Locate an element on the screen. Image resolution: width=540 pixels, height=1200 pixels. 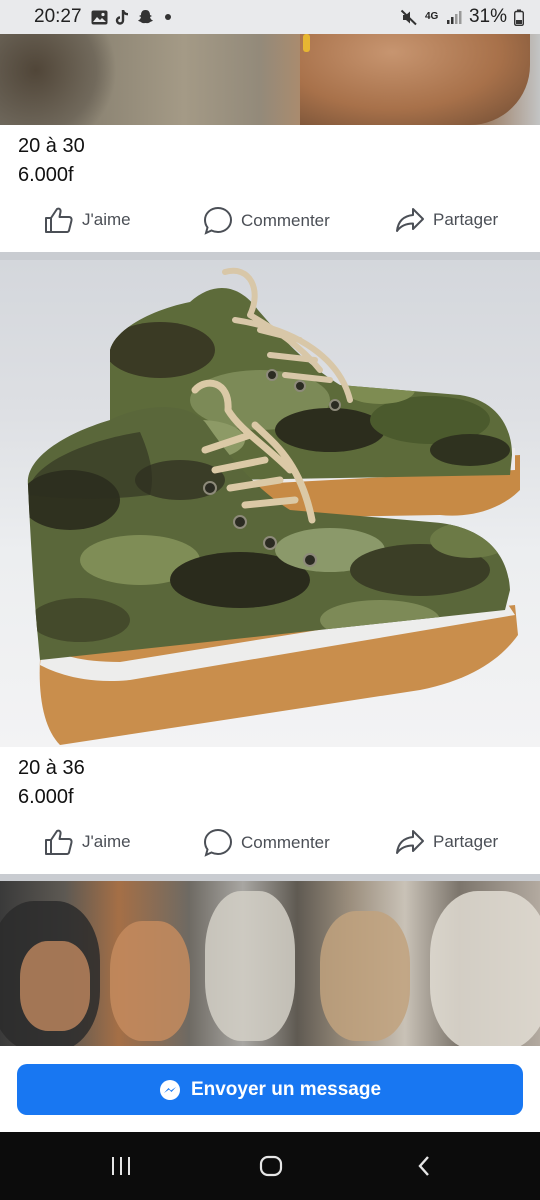
status-bar: 20:27 4G 31% is located at coordinates (270, 17).